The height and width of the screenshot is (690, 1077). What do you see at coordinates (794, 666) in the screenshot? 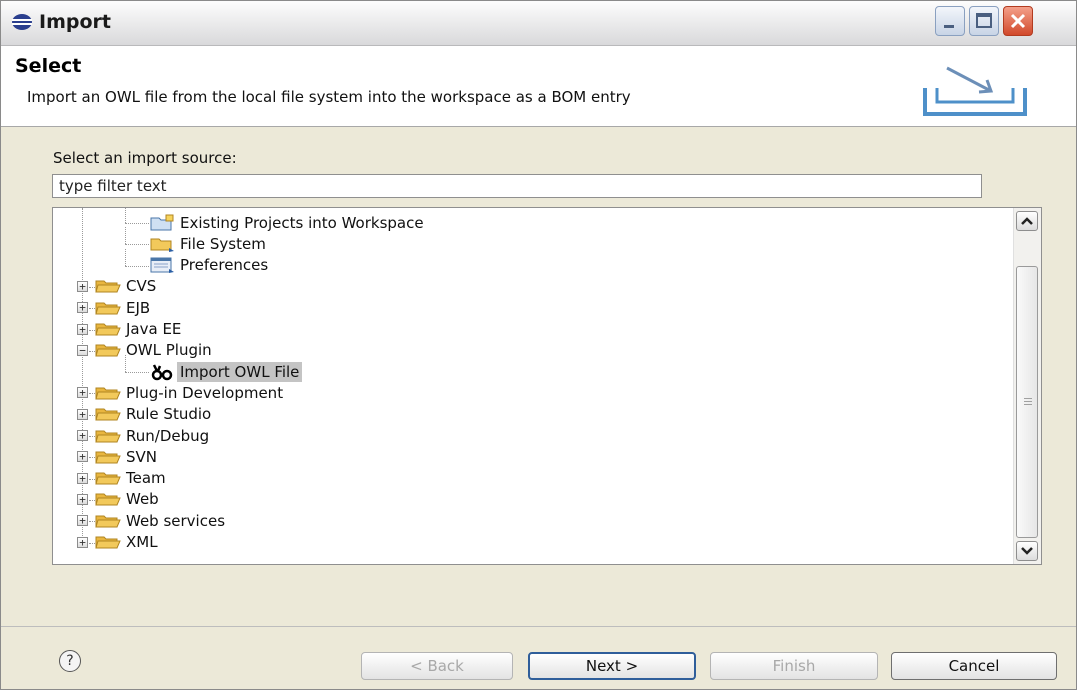
I see `finish-button: Finish` at bounding box center [794, 666].